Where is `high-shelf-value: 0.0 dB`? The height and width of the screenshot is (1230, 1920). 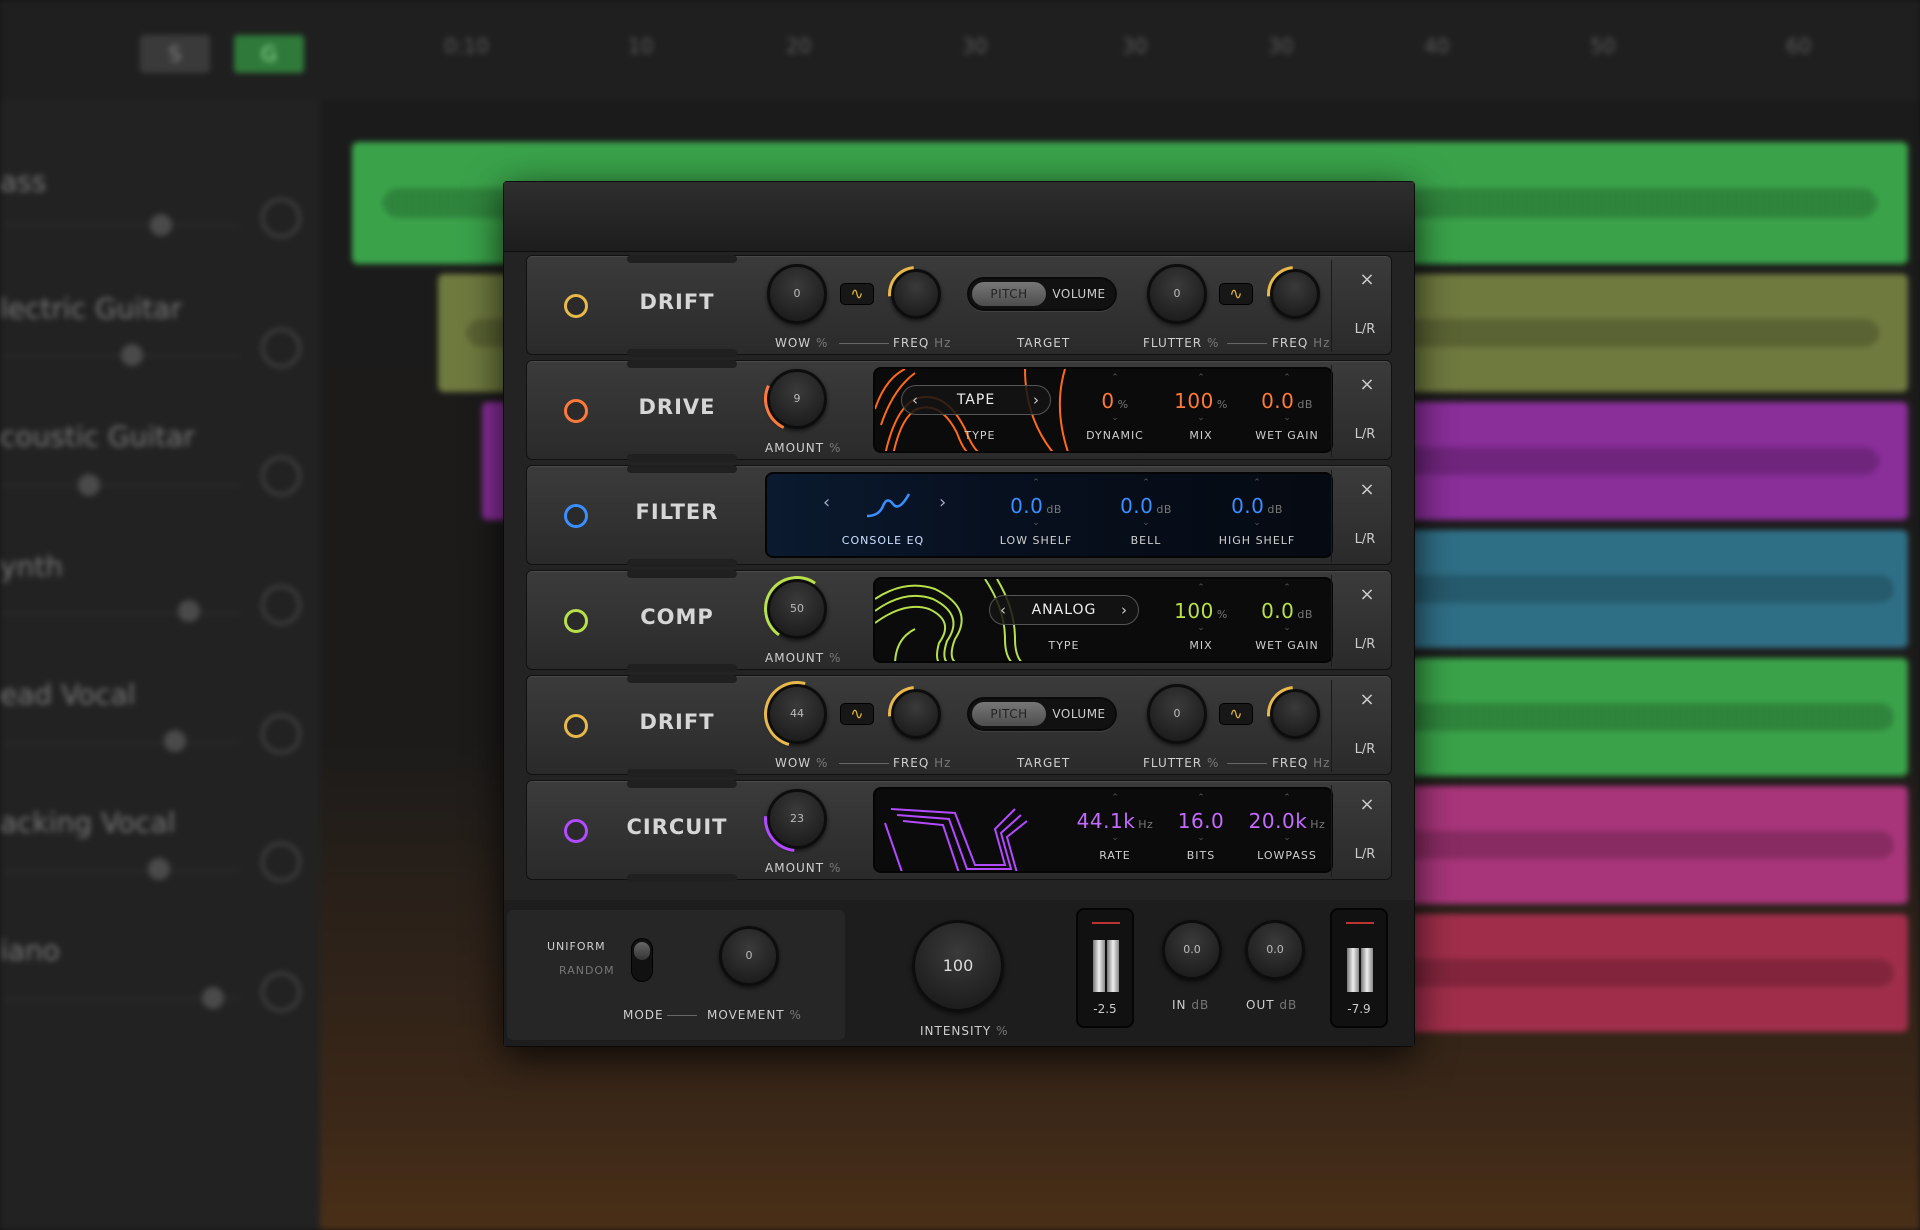
high-shelf-value: 0.0 dB is located at coordinates (1257, 506).